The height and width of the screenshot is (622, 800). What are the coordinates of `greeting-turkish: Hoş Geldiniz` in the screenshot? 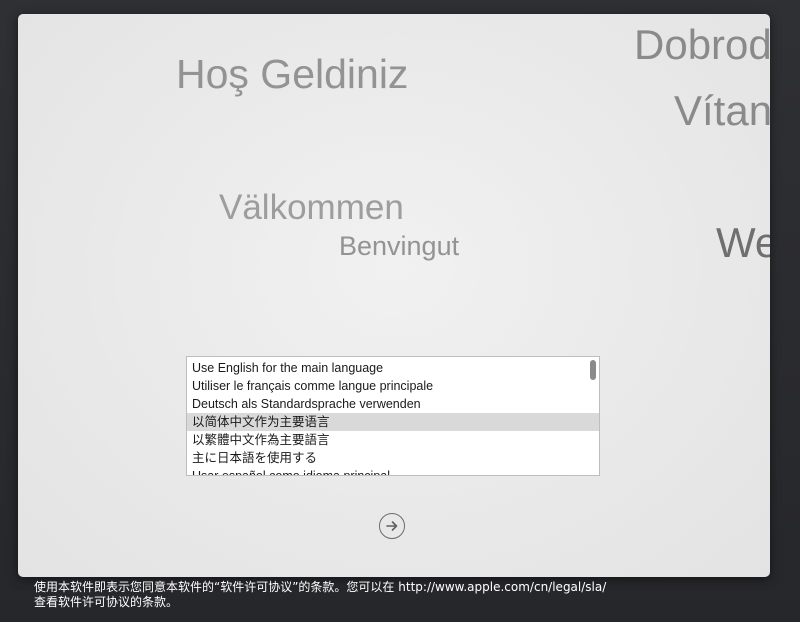 It's located at (292, 74).